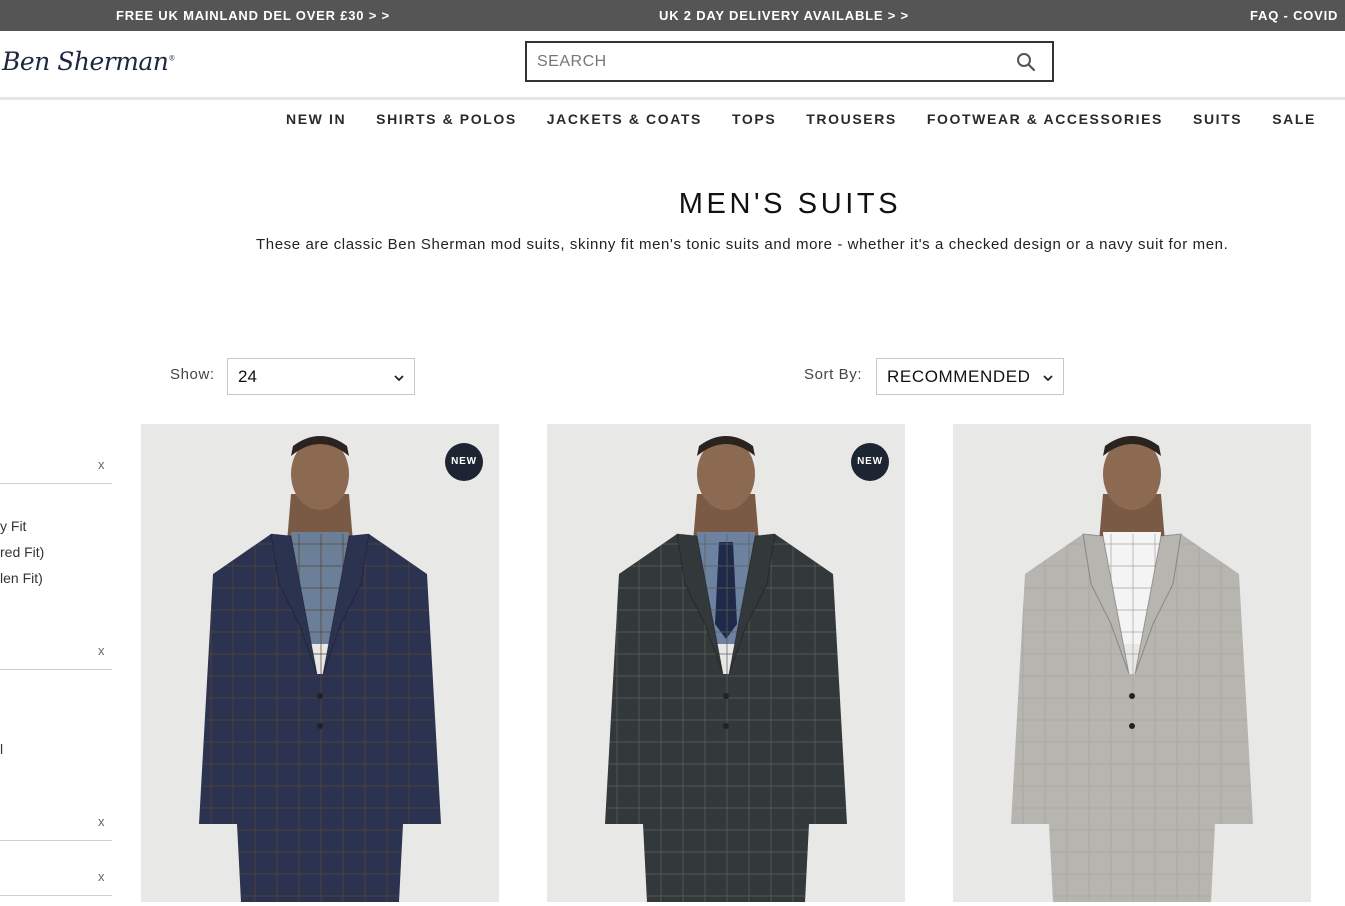 The height and width of the screenshot is (906, 1345). I want to click on promo-free-delivery-link: FREE UK MAINLAND DEL OVER £30 > >, so click(253, 15).